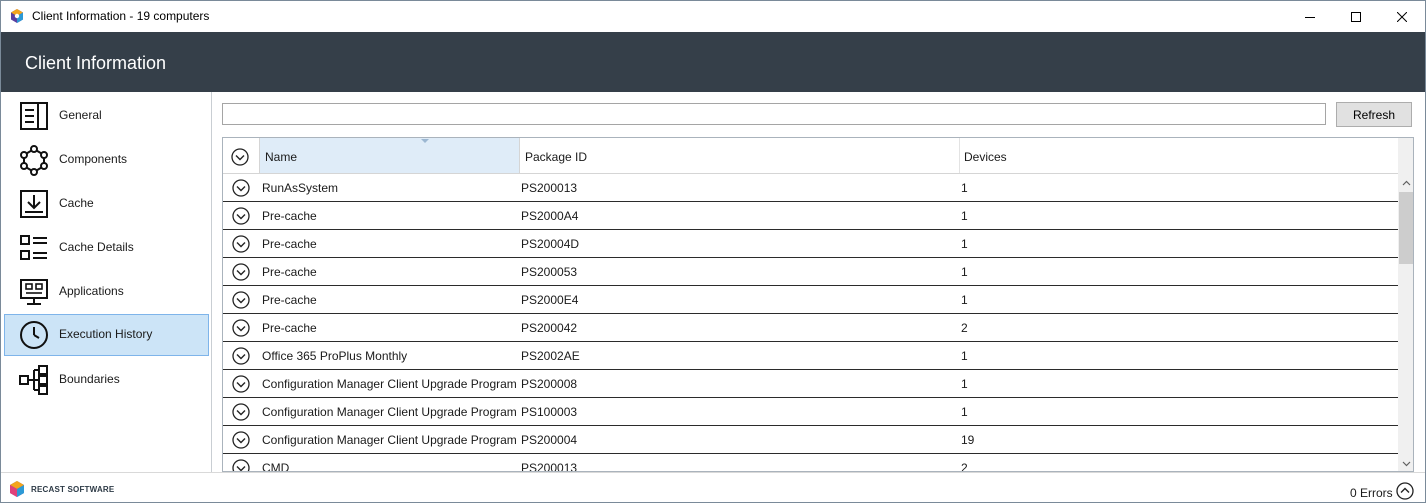 Image resolution: width=1426 pixels, height=503 pixels. I want to click on close-icon, so click(1402, 16).